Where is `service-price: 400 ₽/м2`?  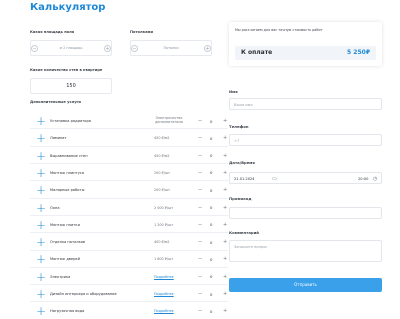
service-price: 400 ₽/м2 is located at coordinates (162, 242).